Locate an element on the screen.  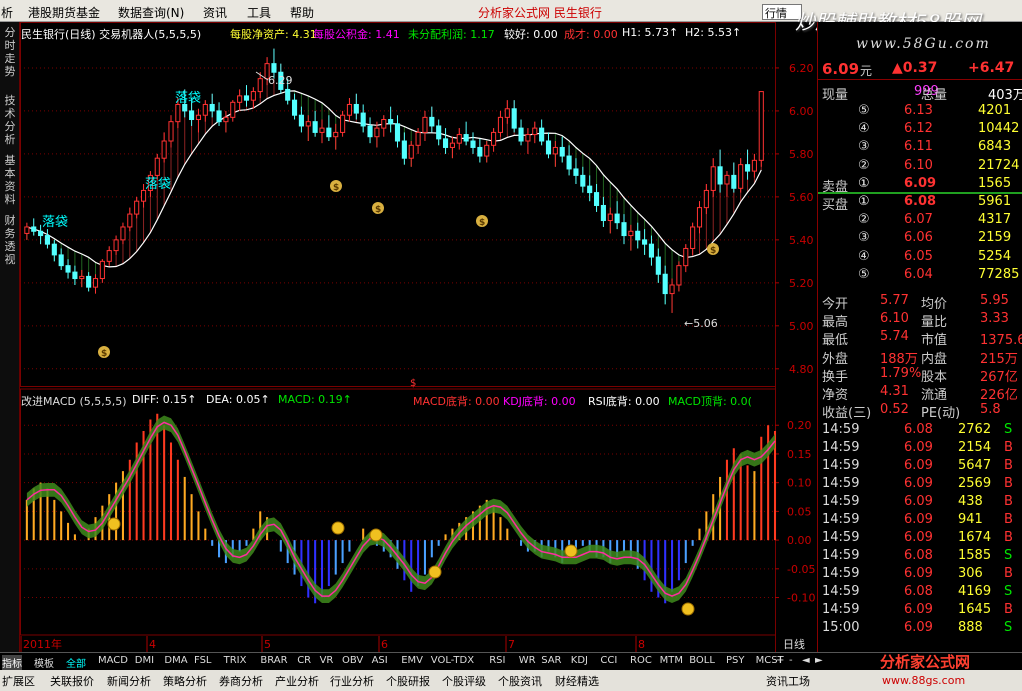
rank: ⑤ is located at coordinates (864, 110).